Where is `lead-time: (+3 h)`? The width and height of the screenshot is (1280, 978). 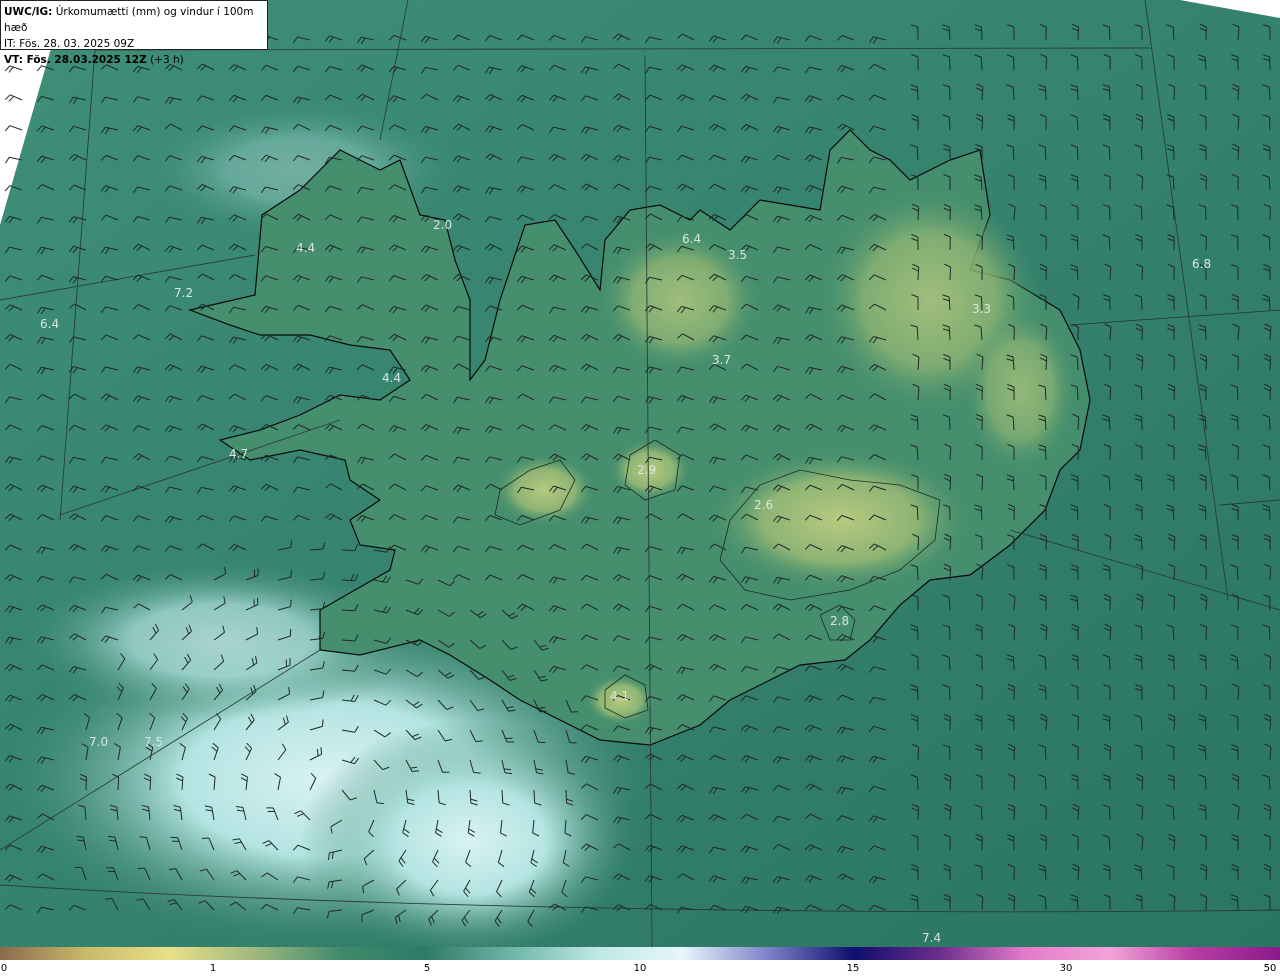 lead-time: (+3 h) is located at coordinates (167, 60).